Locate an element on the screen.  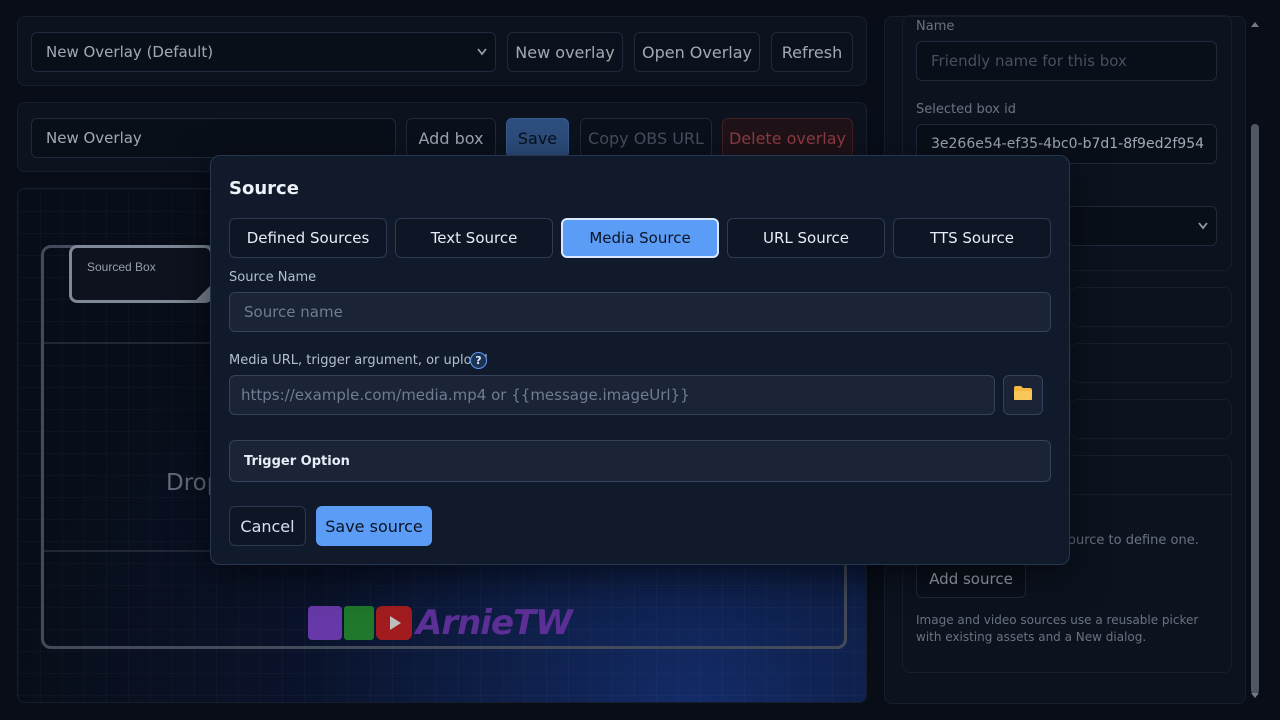
save-source-button: Save source is located at coordinates (374, 526).